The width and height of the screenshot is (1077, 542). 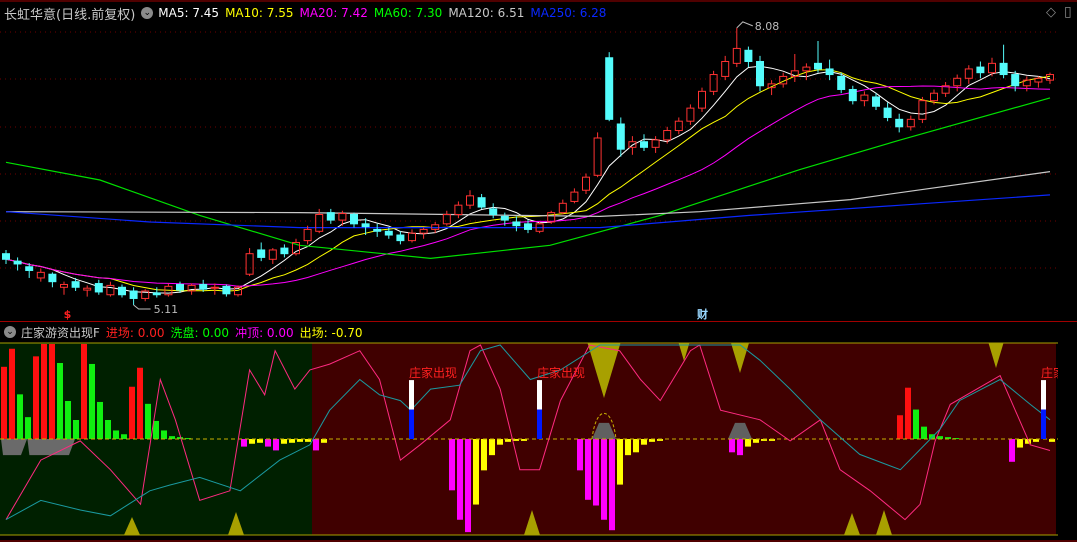 I want to click on panel-toggle-icon: ▯, so click(x=1068, y=12).